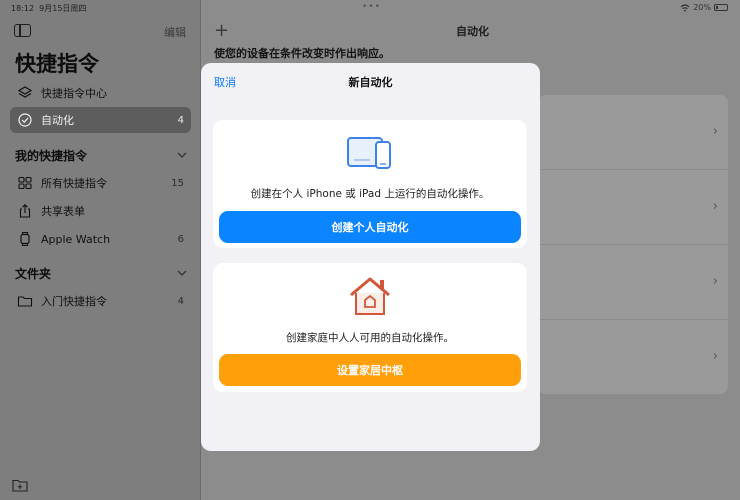  I want to click on status-date: 9月15日周四, so click(63, 8).